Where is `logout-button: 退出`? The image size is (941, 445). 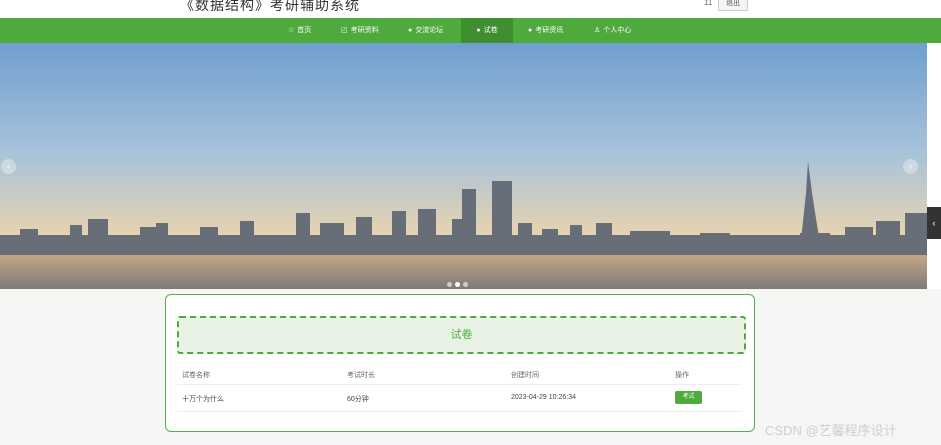 logout-button: 退出 is located at coordinates (733, 5).